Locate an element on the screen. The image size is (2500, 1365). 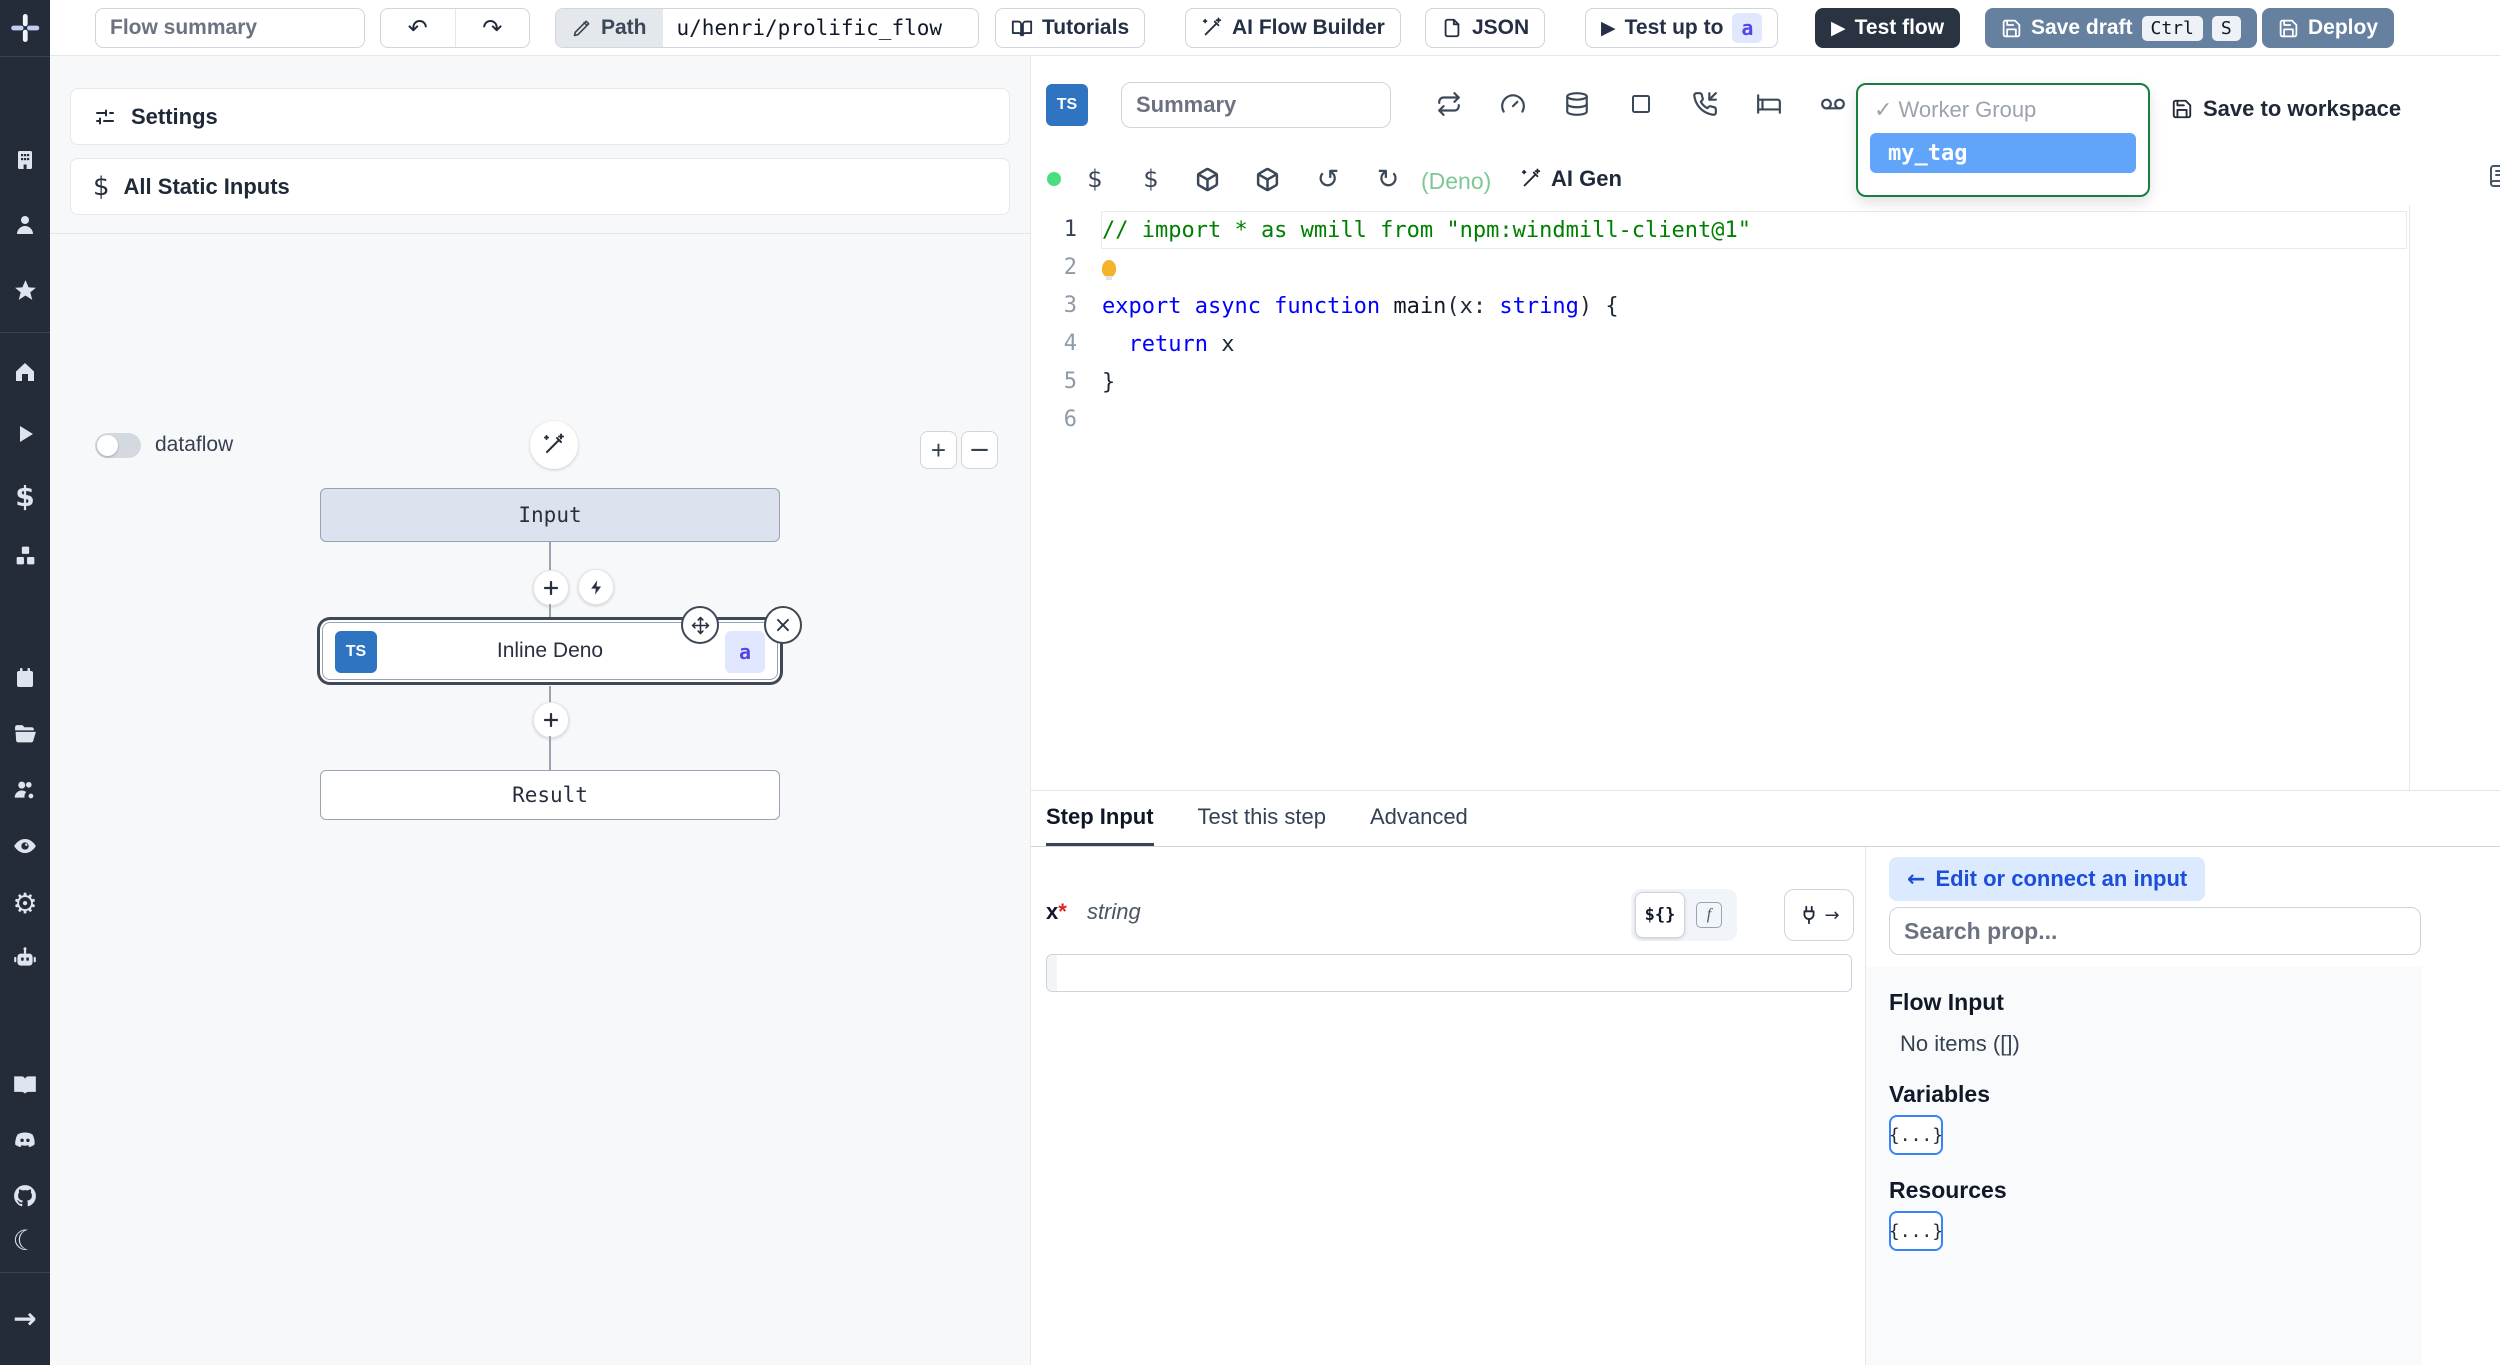
history-icon: ↺ is located at coordinates (1328, 179).